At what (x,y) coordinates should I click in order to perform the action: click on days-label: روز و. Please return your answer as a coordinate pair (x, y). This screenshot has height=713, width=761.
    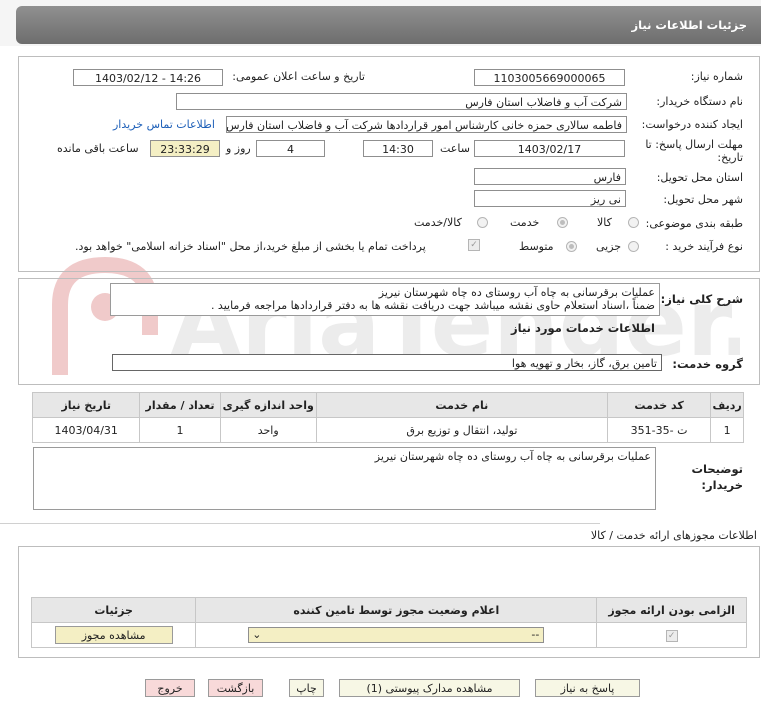
    Looking at the image, I should click on (238, 148).